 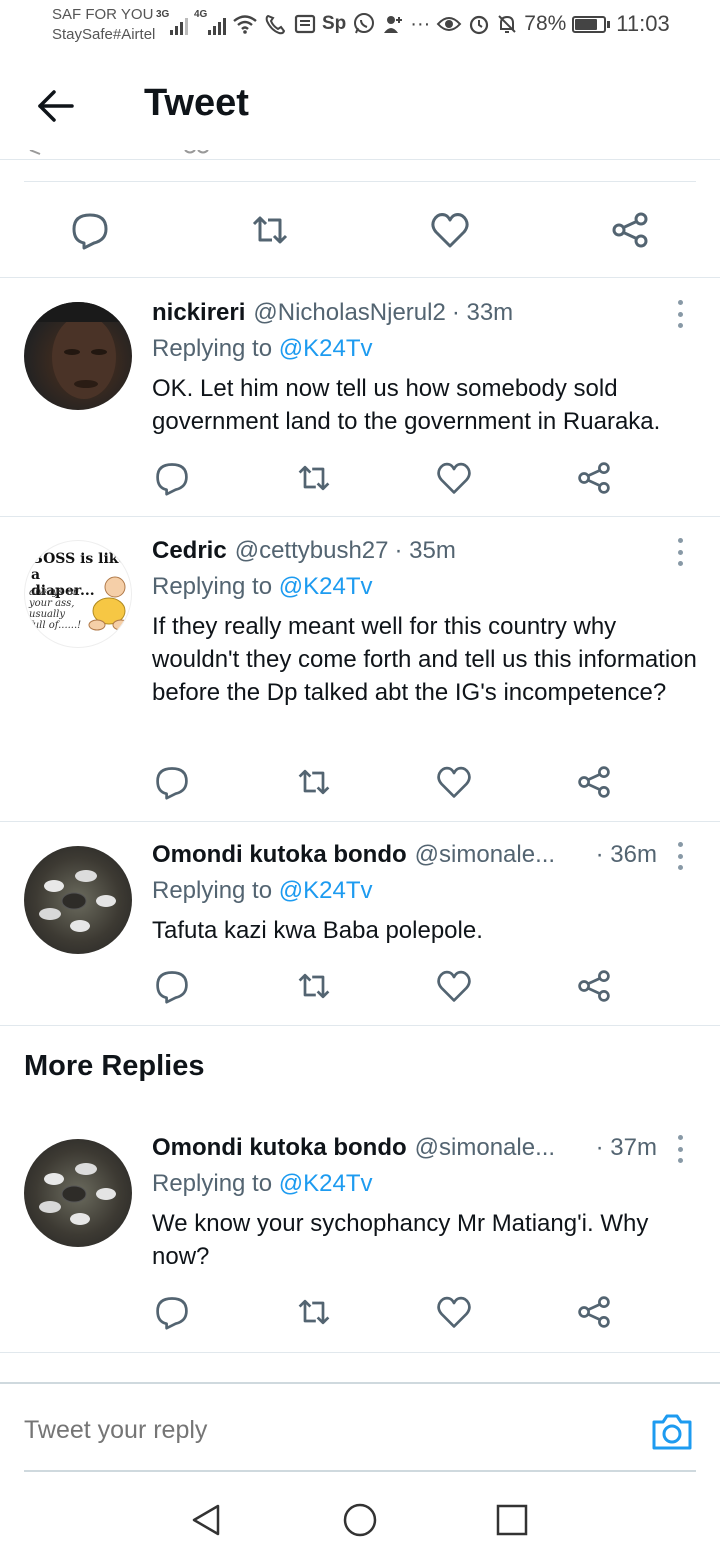 I want to click on triangle-back-icon, so click(x=206, y=1520).